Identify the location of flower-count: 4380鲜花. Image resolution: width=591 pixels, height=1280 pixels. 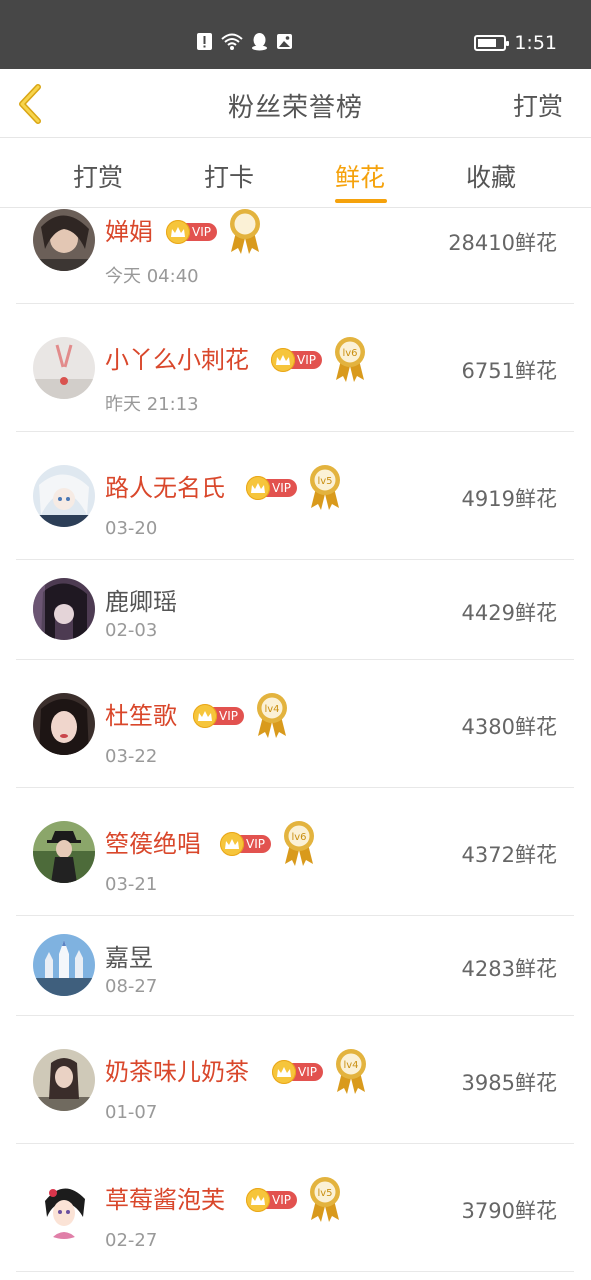
(509, 727).